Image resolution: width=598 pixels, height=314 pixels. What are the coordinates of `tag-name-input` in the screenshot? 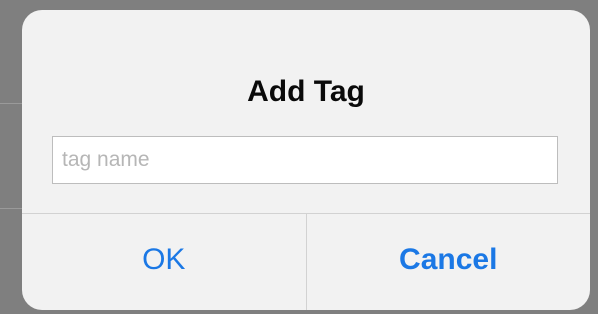 It's located at (305, 160).